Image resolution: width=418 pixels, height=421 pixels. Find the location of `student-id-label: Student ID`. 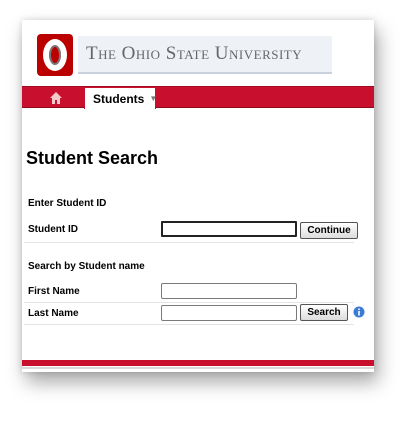

student-id-label: Student ID is located at coordinates (53, 229).